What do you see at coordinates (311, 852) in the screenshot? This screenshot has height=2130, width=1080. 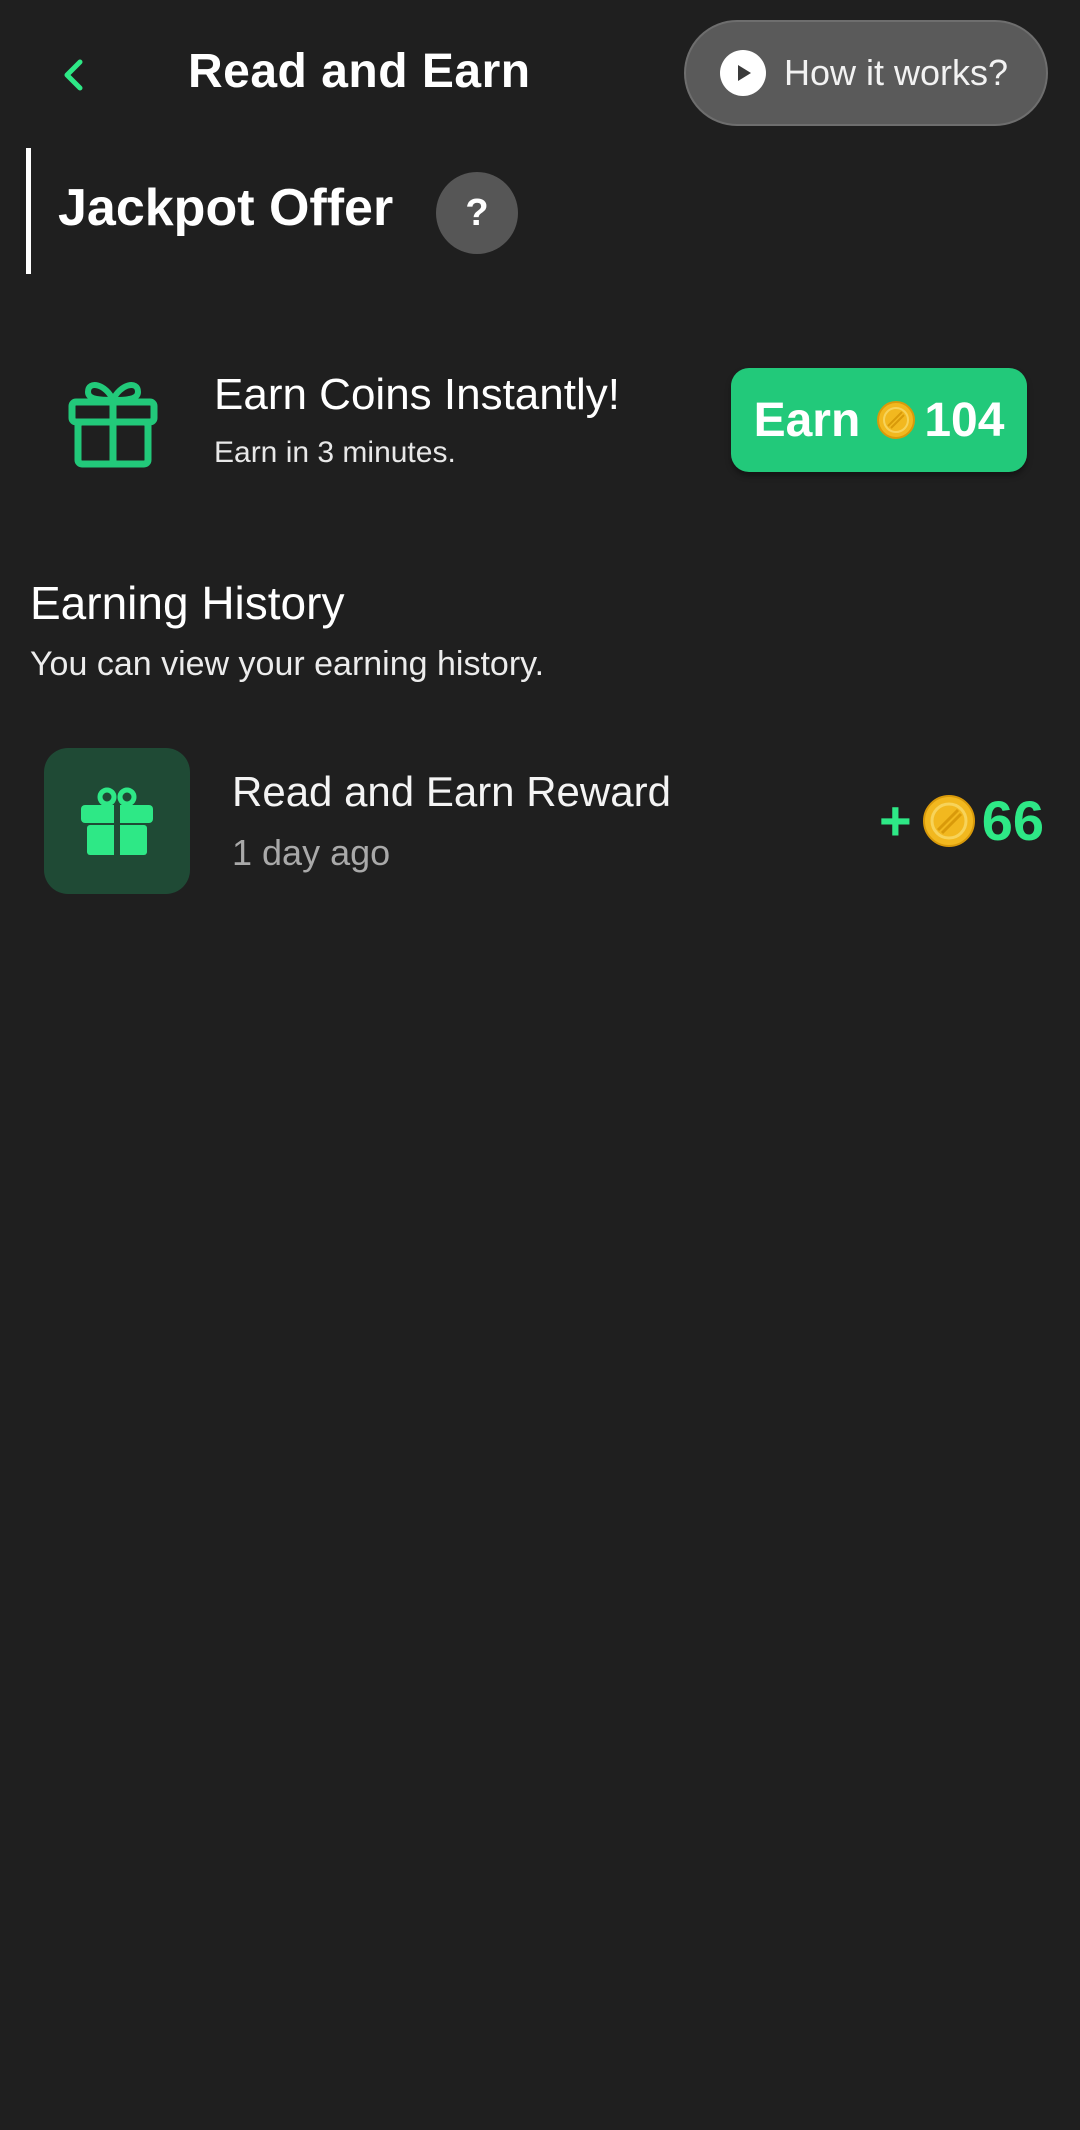 I see `history-item-time: 1 day ago` at bounding box center [311, 852].